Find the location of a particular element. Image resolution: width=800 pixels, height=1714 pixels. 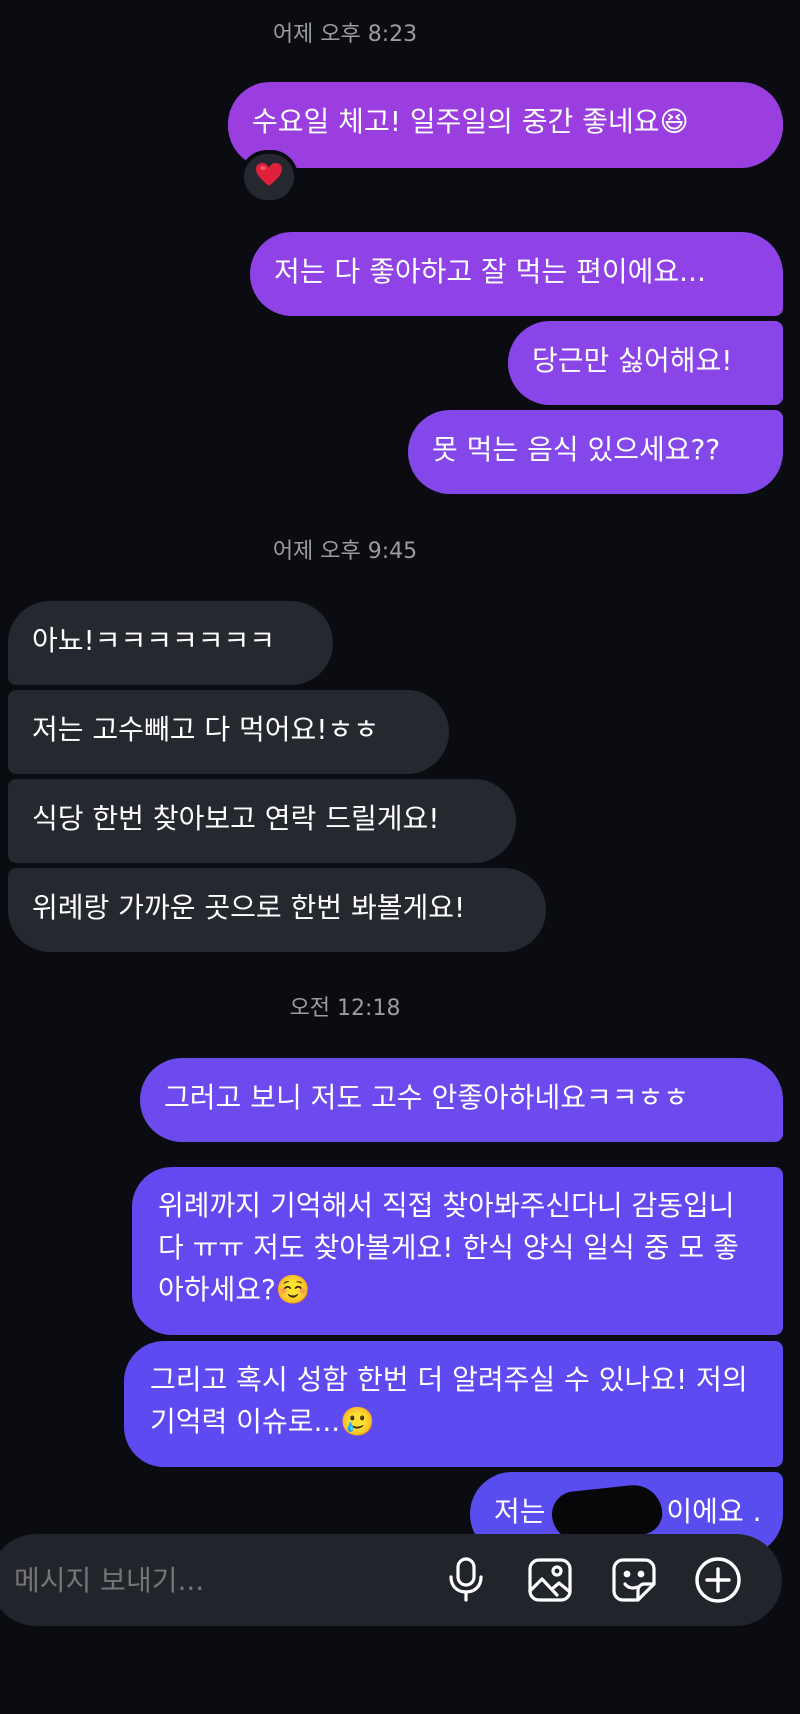

message-text: 저는 고수빼고 다 먹어요!ㅎㅎ is located at coordinates (206, 729).